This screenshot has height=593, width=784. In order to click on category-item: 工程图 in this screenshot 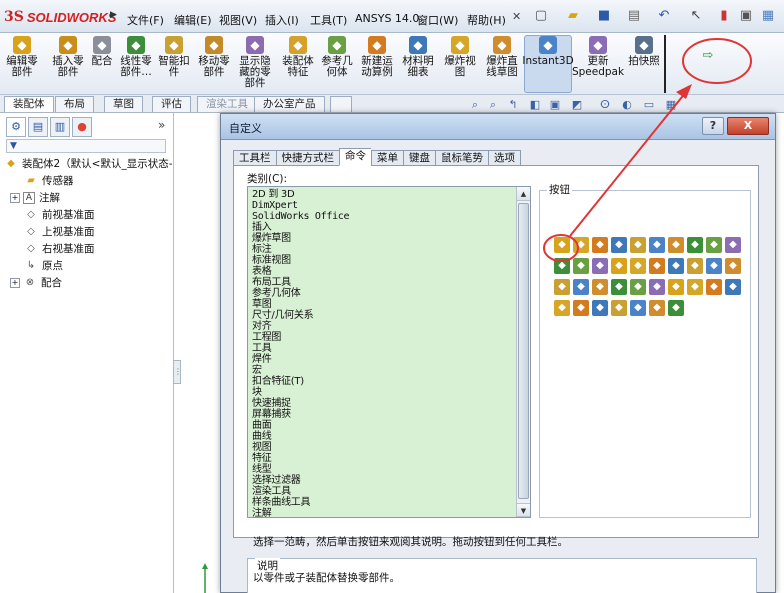, I will do `click(383, 337)`.